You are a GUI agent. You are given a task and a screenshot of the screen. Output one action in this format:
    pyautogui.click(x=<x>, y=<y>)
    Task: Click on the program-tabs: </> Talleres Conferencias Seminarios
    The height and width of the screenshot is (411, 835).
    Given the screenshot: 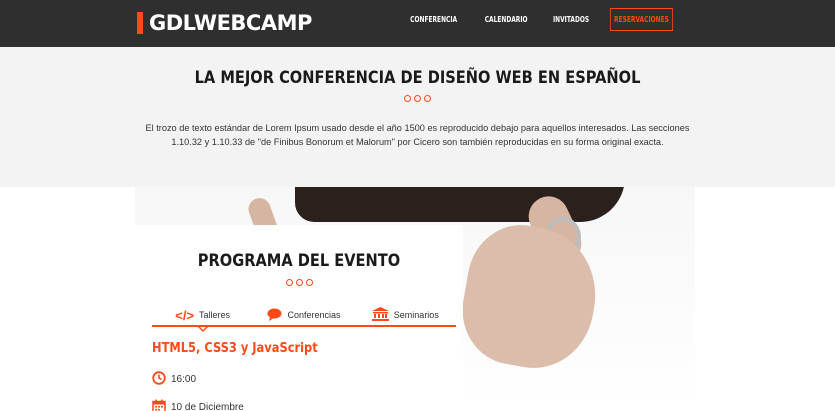 What is the action you would take?
    pyautogui.click(x=304, y=318)
    